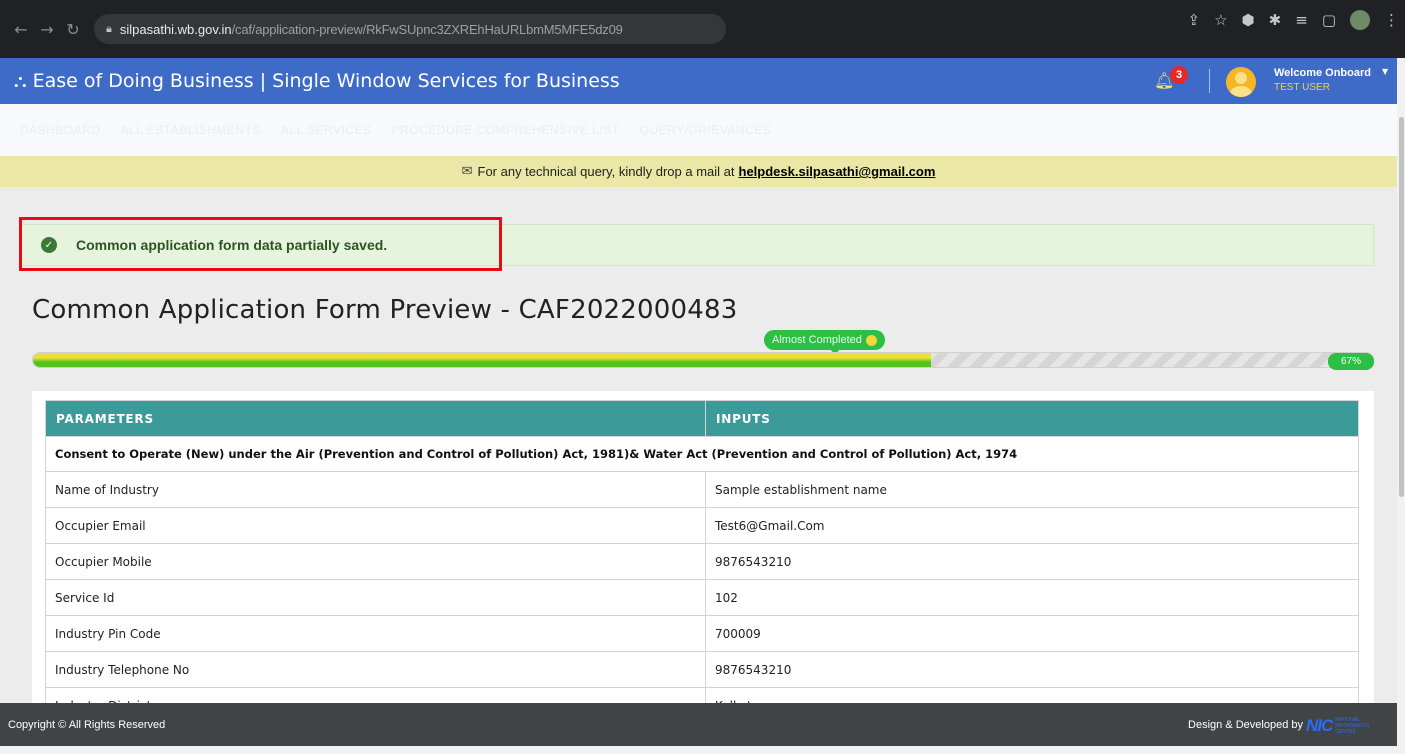 The width and height of the screenshot is (1405, 754). What do you see at coordinates (1360, 20) in the screenshot?
I see `profile-avatar` at bounding box center [1360, 20].